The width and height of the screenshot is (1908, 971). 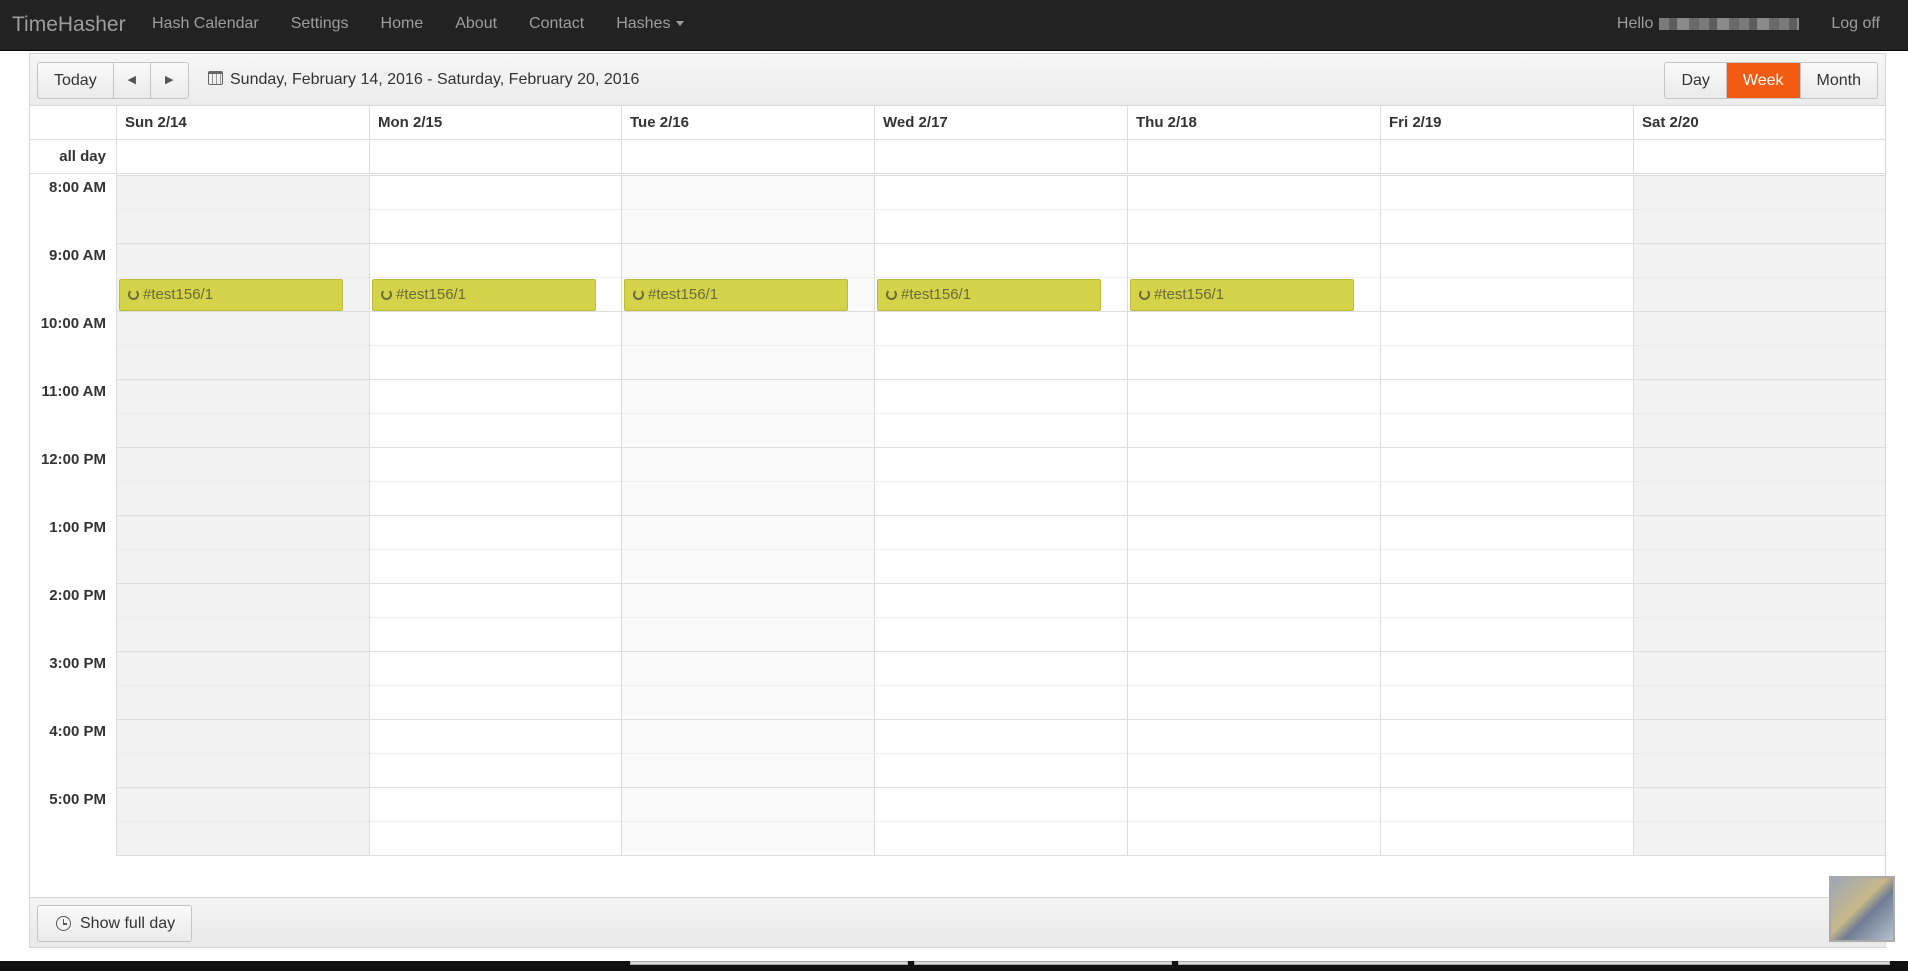 I want to click on hello-label: Hello, so click(x=1635, y=23).